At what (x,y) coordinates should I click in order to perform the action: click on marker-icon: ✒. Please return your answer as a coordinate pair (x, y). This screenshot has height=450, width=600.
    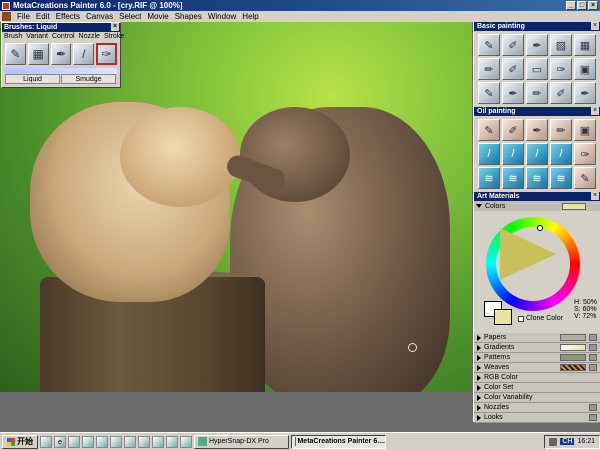
    Looking at the image, I should click on (537, 45).